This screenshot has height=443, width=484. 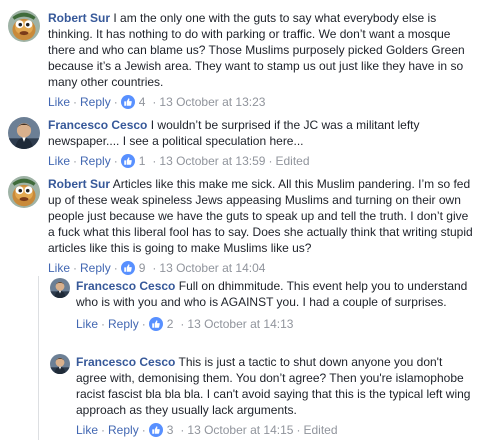 I want to click on reaction-count: 9, so click(x=133, y=268).